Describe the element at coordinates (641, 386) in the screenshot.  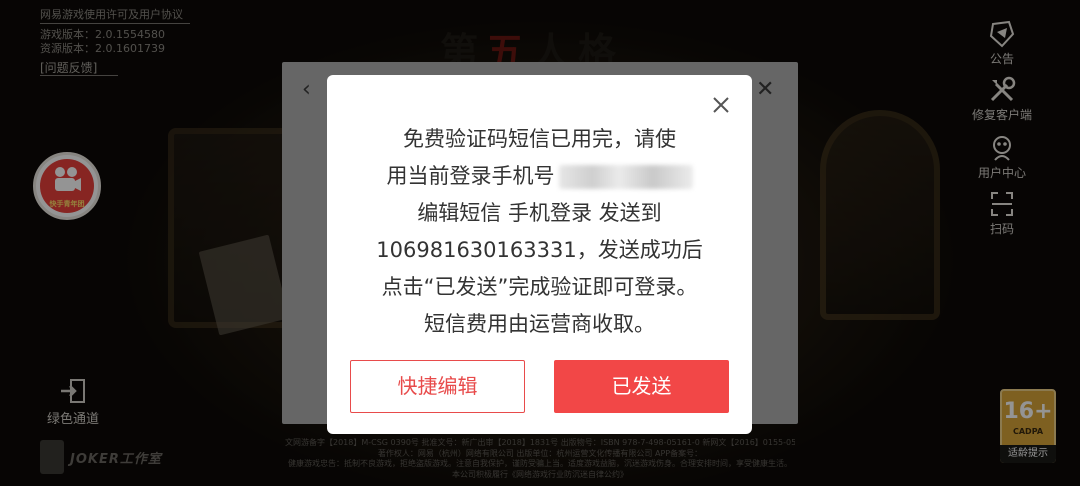
I see `sent-button: 已发送` at that location.